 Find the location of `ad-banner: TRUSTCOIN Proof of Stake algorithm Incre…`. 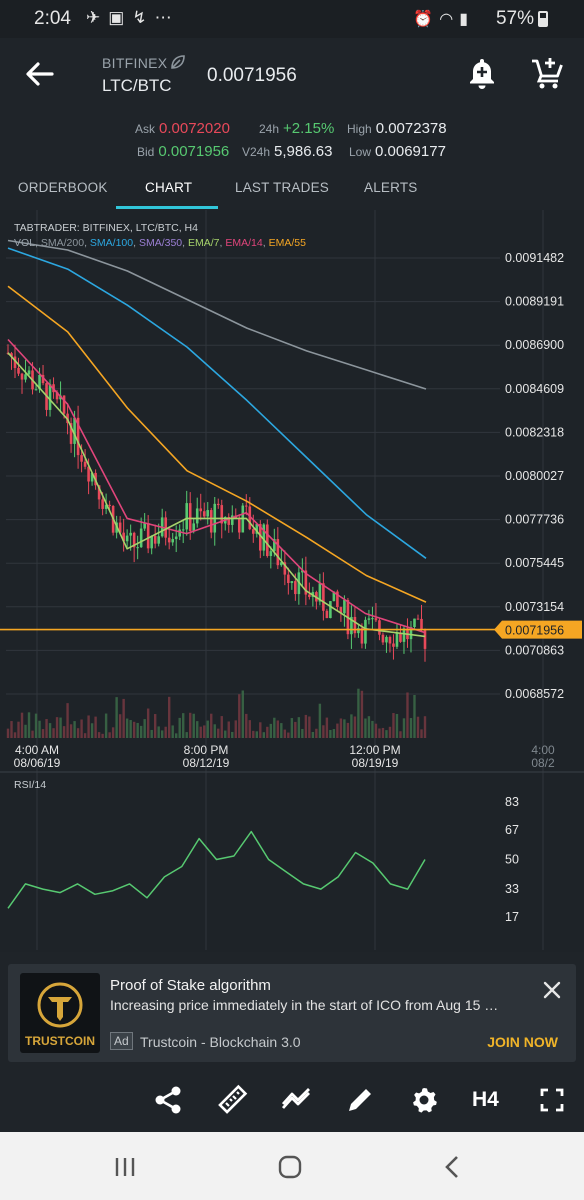

ad-banner: TRUSTCOIN Proof of Stake algorithm Incre… is located at coordinates (292, 1013).